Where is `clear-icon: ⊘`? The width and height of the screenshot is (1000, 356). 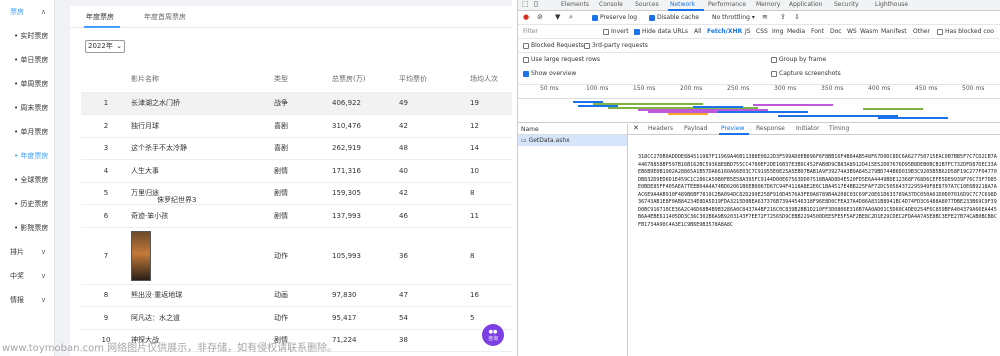
clear-icon: ⊘ is located at coordinates (540, 17).